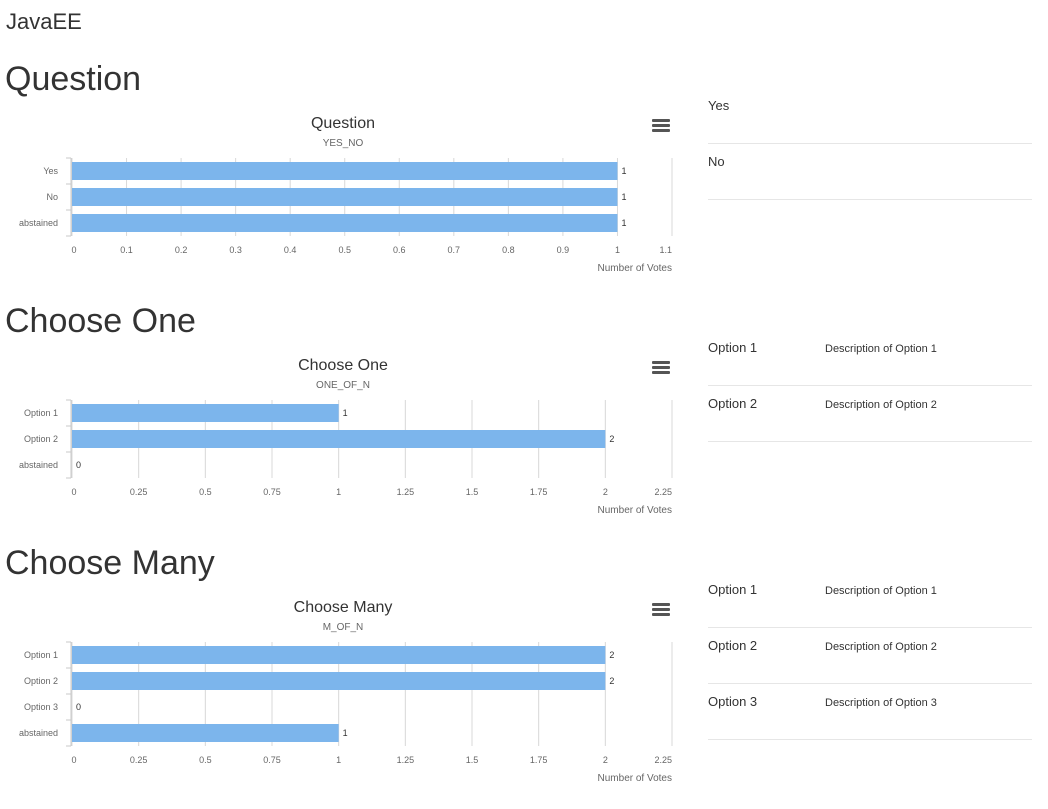 The width and height of the screenshot is (1048, 809). What do you see at coordinates (50, 171) in the screenshot?
I see `category-label: Yes` at bounding box center [50, 171].